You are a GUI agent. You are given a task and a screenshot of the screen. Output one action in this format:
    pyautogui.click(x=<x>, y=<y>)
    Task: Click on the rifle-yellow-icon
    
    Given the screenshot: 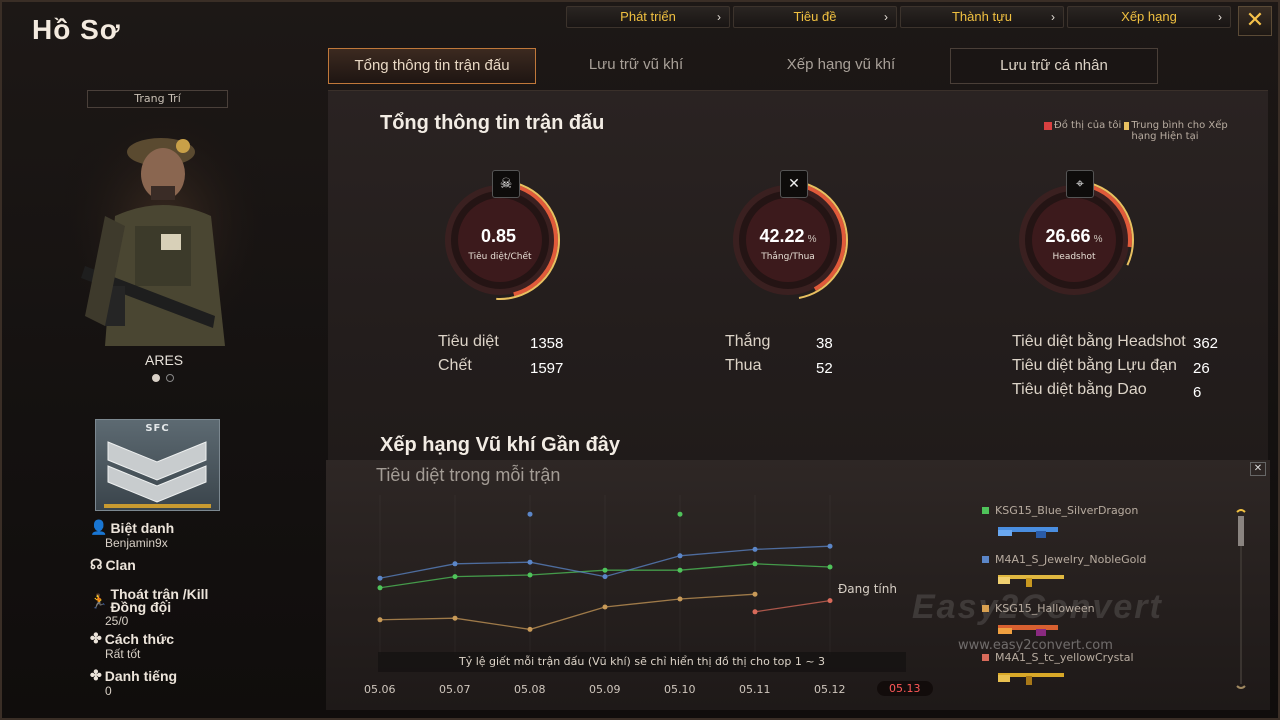 What is the action you would take?
    pyautogui.click(x=1031, y=679)
    